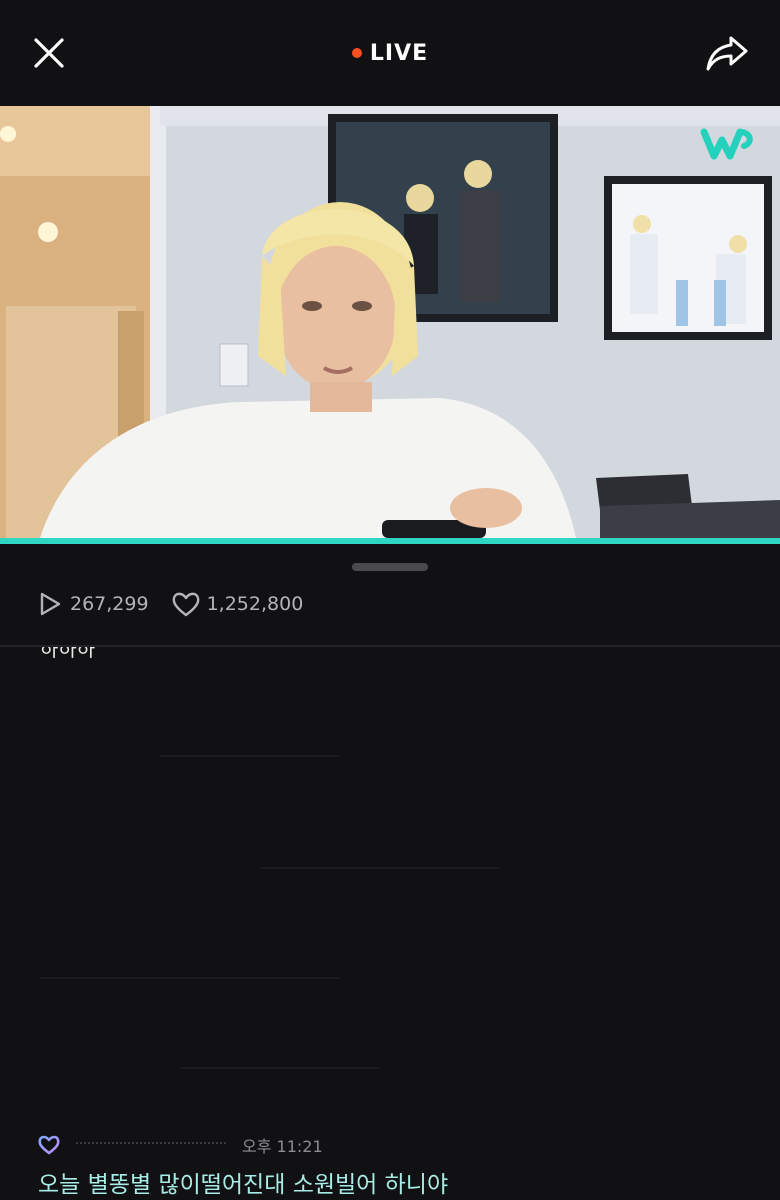 This screenshot has height=1200, width=780. What do you see at coordinates (398, 1145) in the screenshot?
I see `chat-message-meta: 오후 11:21` at bounding box center [398, 1145].